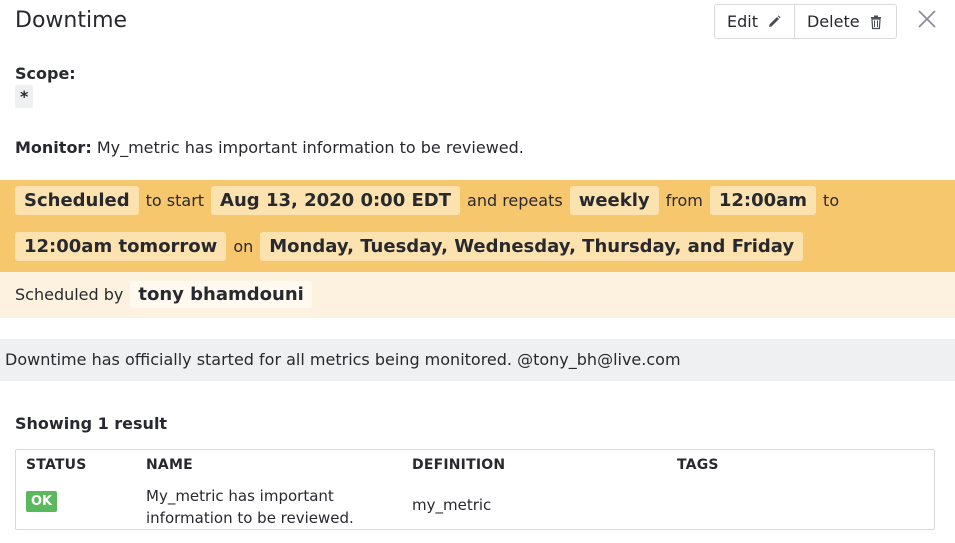 Image resolution: width=955 pixels, height=543 pixels. What do you see at coordinates (250, 518) in the screenshot?
I see `monitor-name-line2: information to be reviewed.` at bounding box center [250, 518].